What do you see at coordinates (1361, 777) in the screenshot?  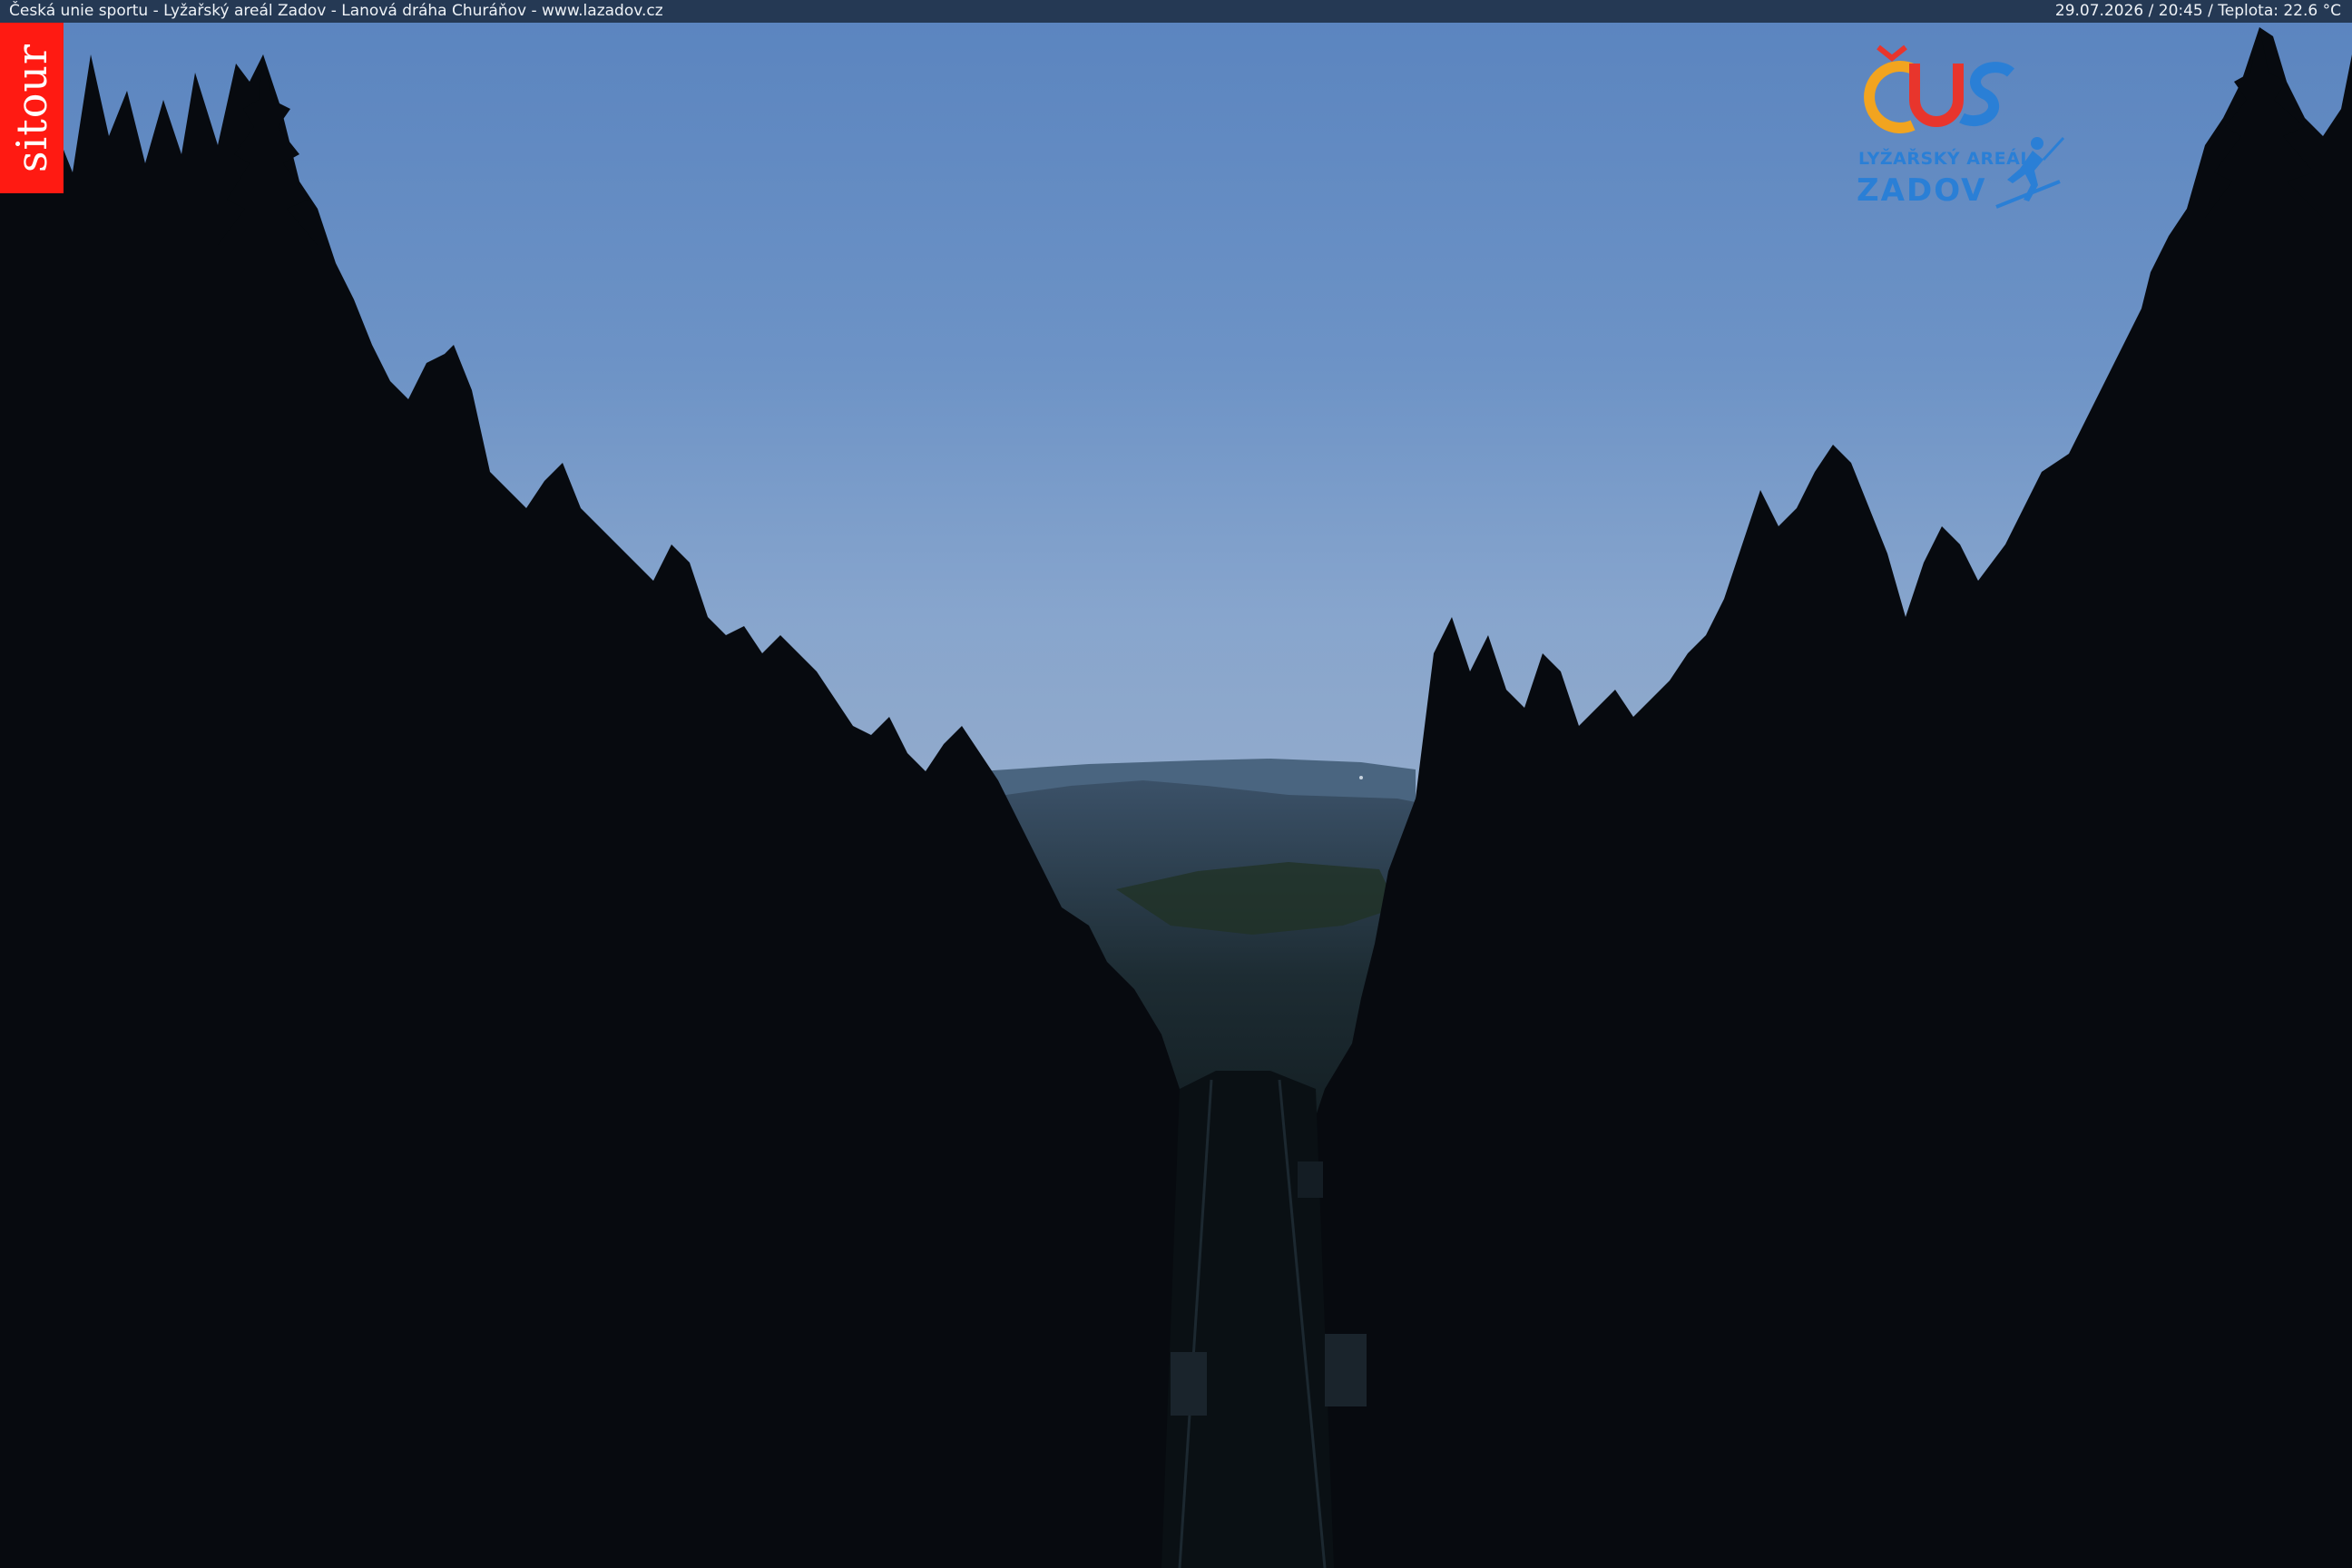 I see `distant-light` at bounding box center [1361, 777].